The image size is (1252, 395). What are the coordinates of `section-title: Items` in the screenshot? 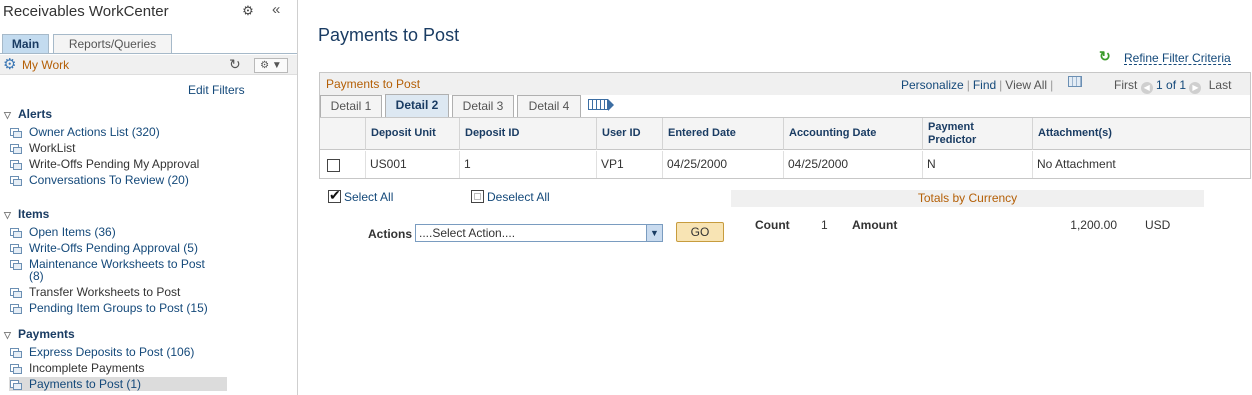 It's located at (34, 214).